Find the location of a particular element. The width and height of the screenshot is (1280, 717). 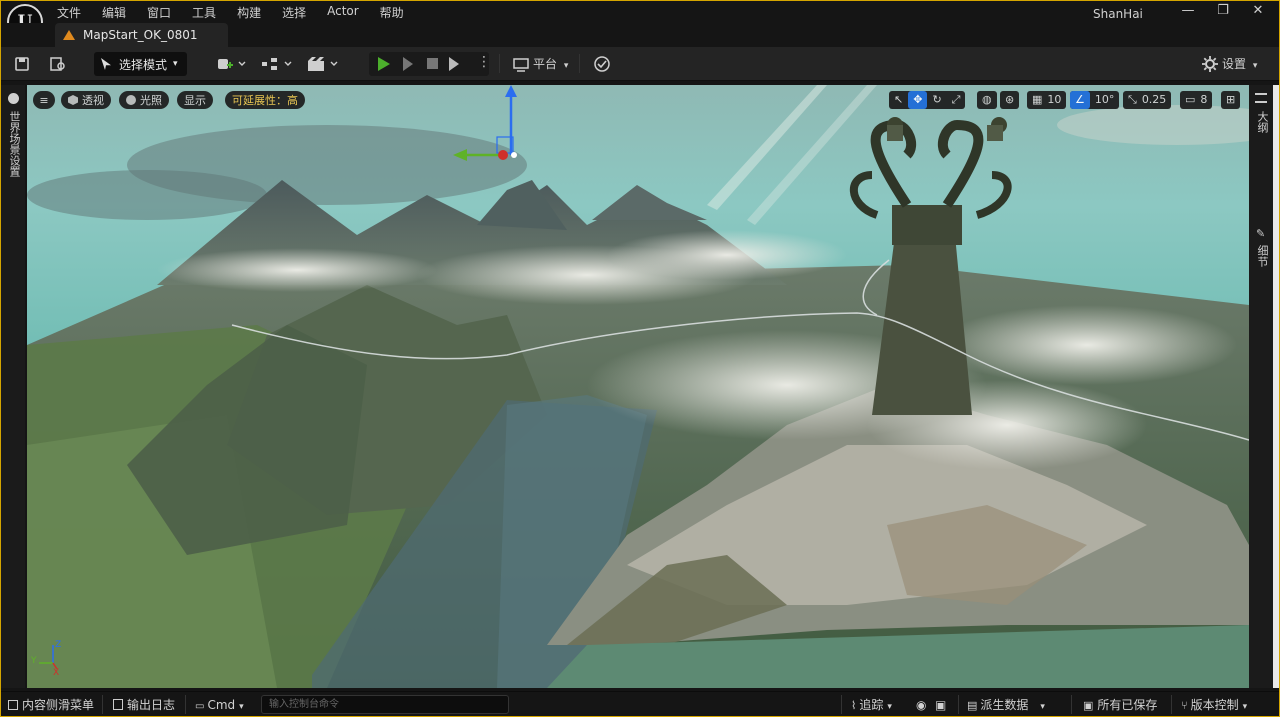

outliner-tab: 大纲 is located at coordinates (1262, 122).